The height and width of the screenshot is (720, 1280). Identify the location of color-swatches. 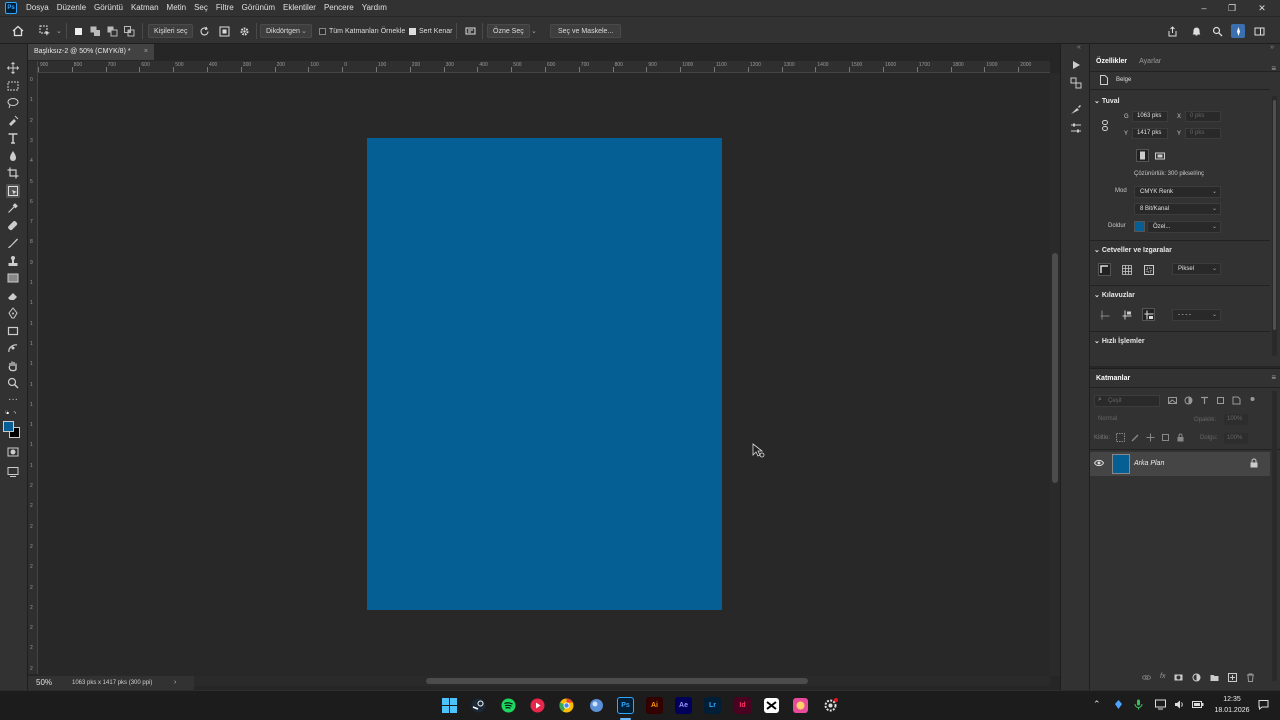
(13, 431).